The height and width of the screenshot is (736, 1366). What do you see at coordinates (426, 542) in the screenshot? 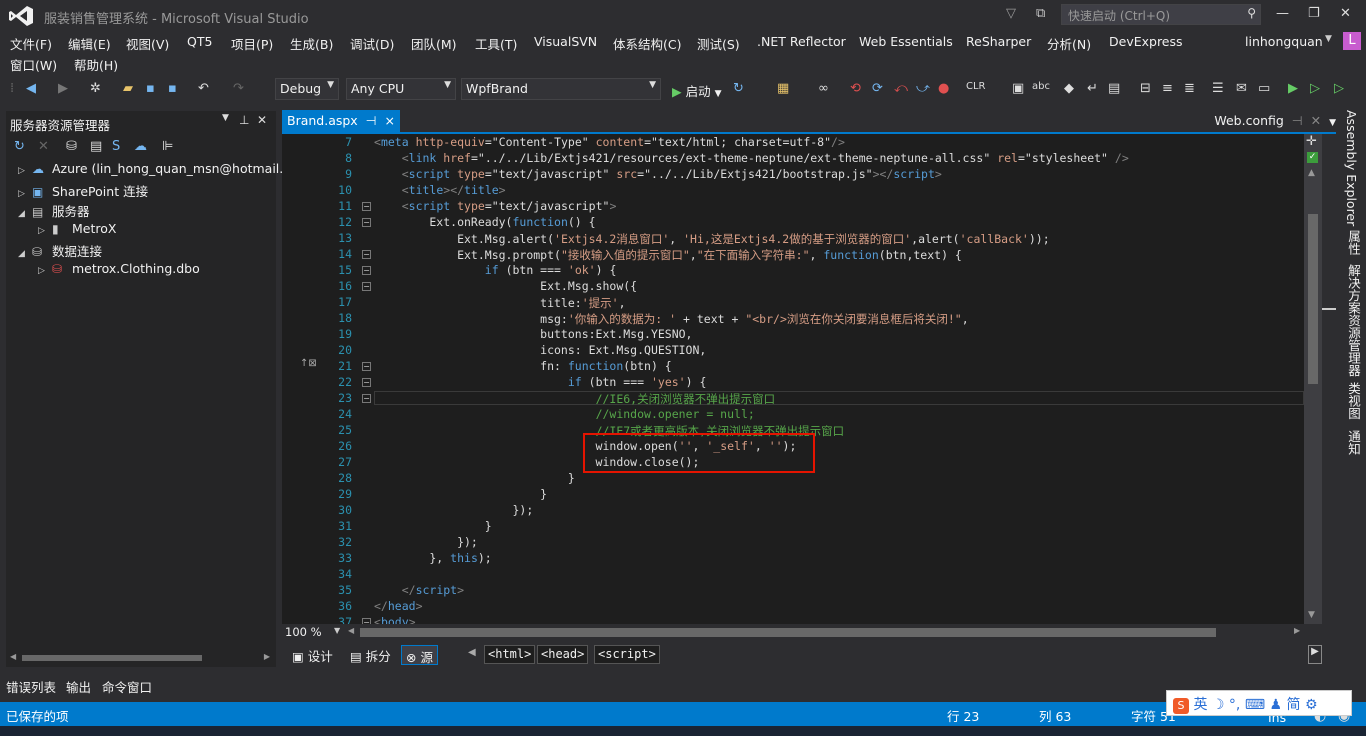
I see `code-line: });` at bounding box center [426, 542].